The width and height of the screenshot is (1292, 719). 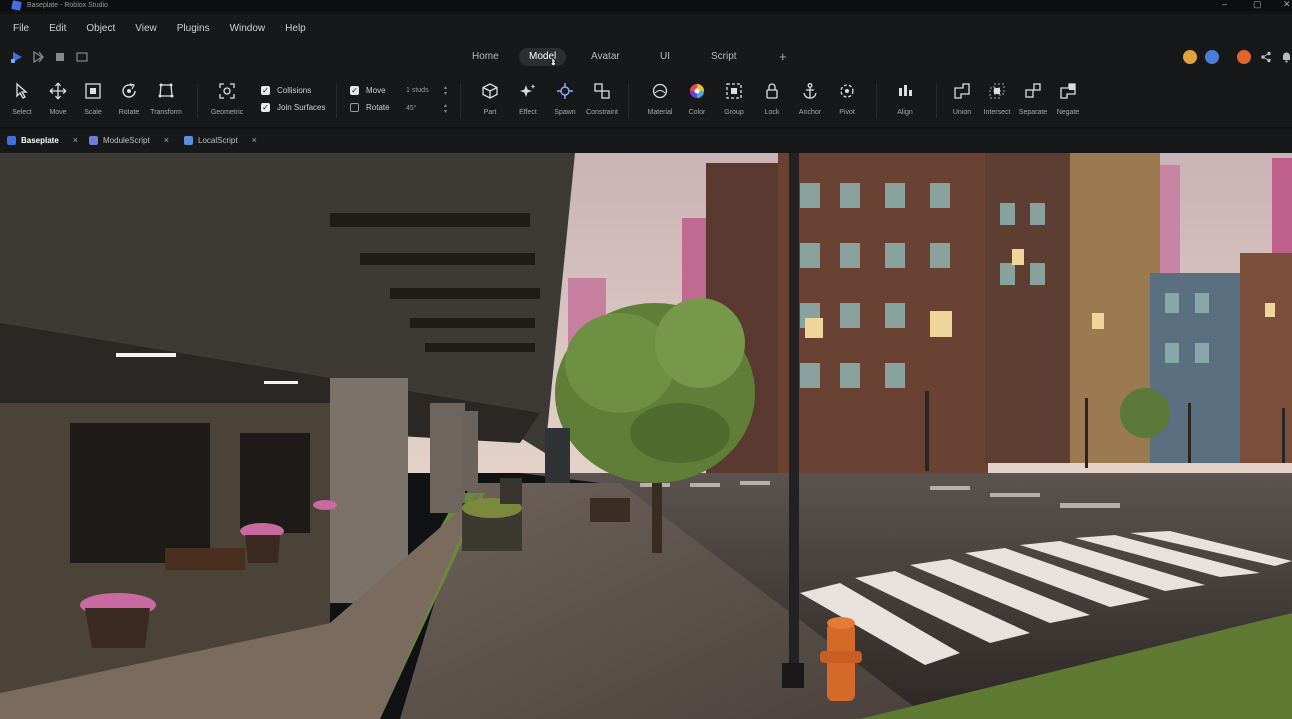 I want to click on union-button: Union, so click(x=962, y=99).